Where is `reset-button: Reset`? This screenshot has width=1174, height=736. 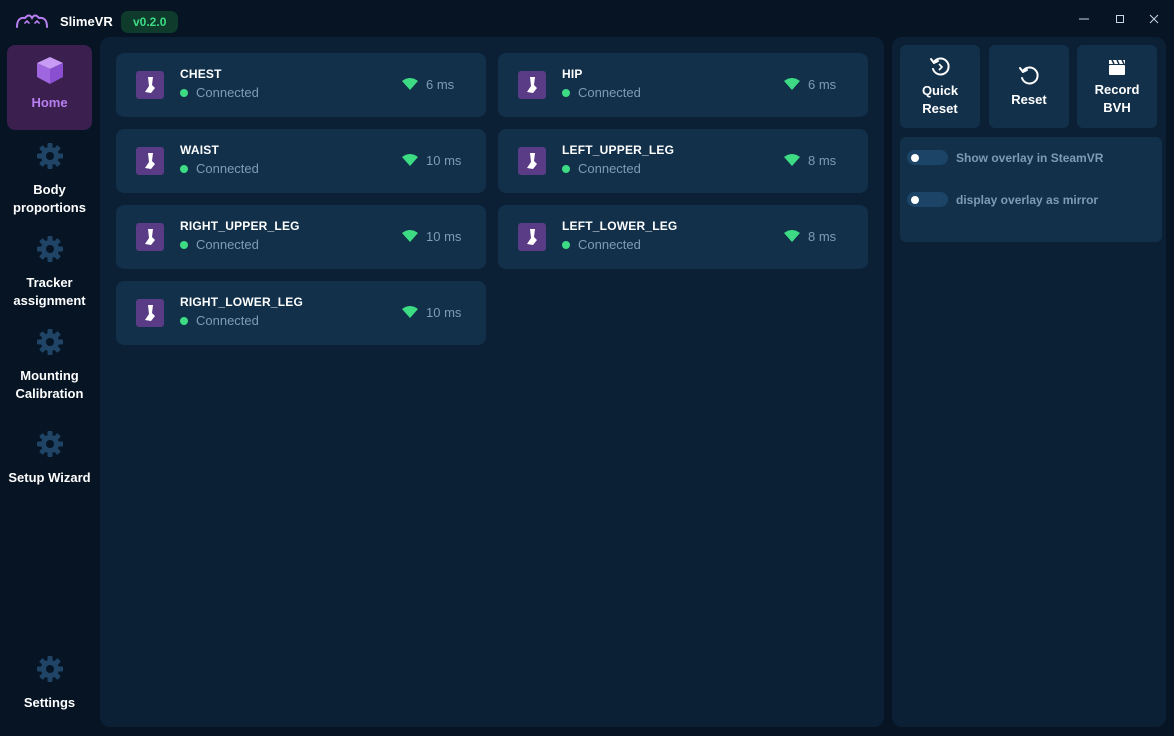
reset-button: Reset is located at coordinates (1029, 86).